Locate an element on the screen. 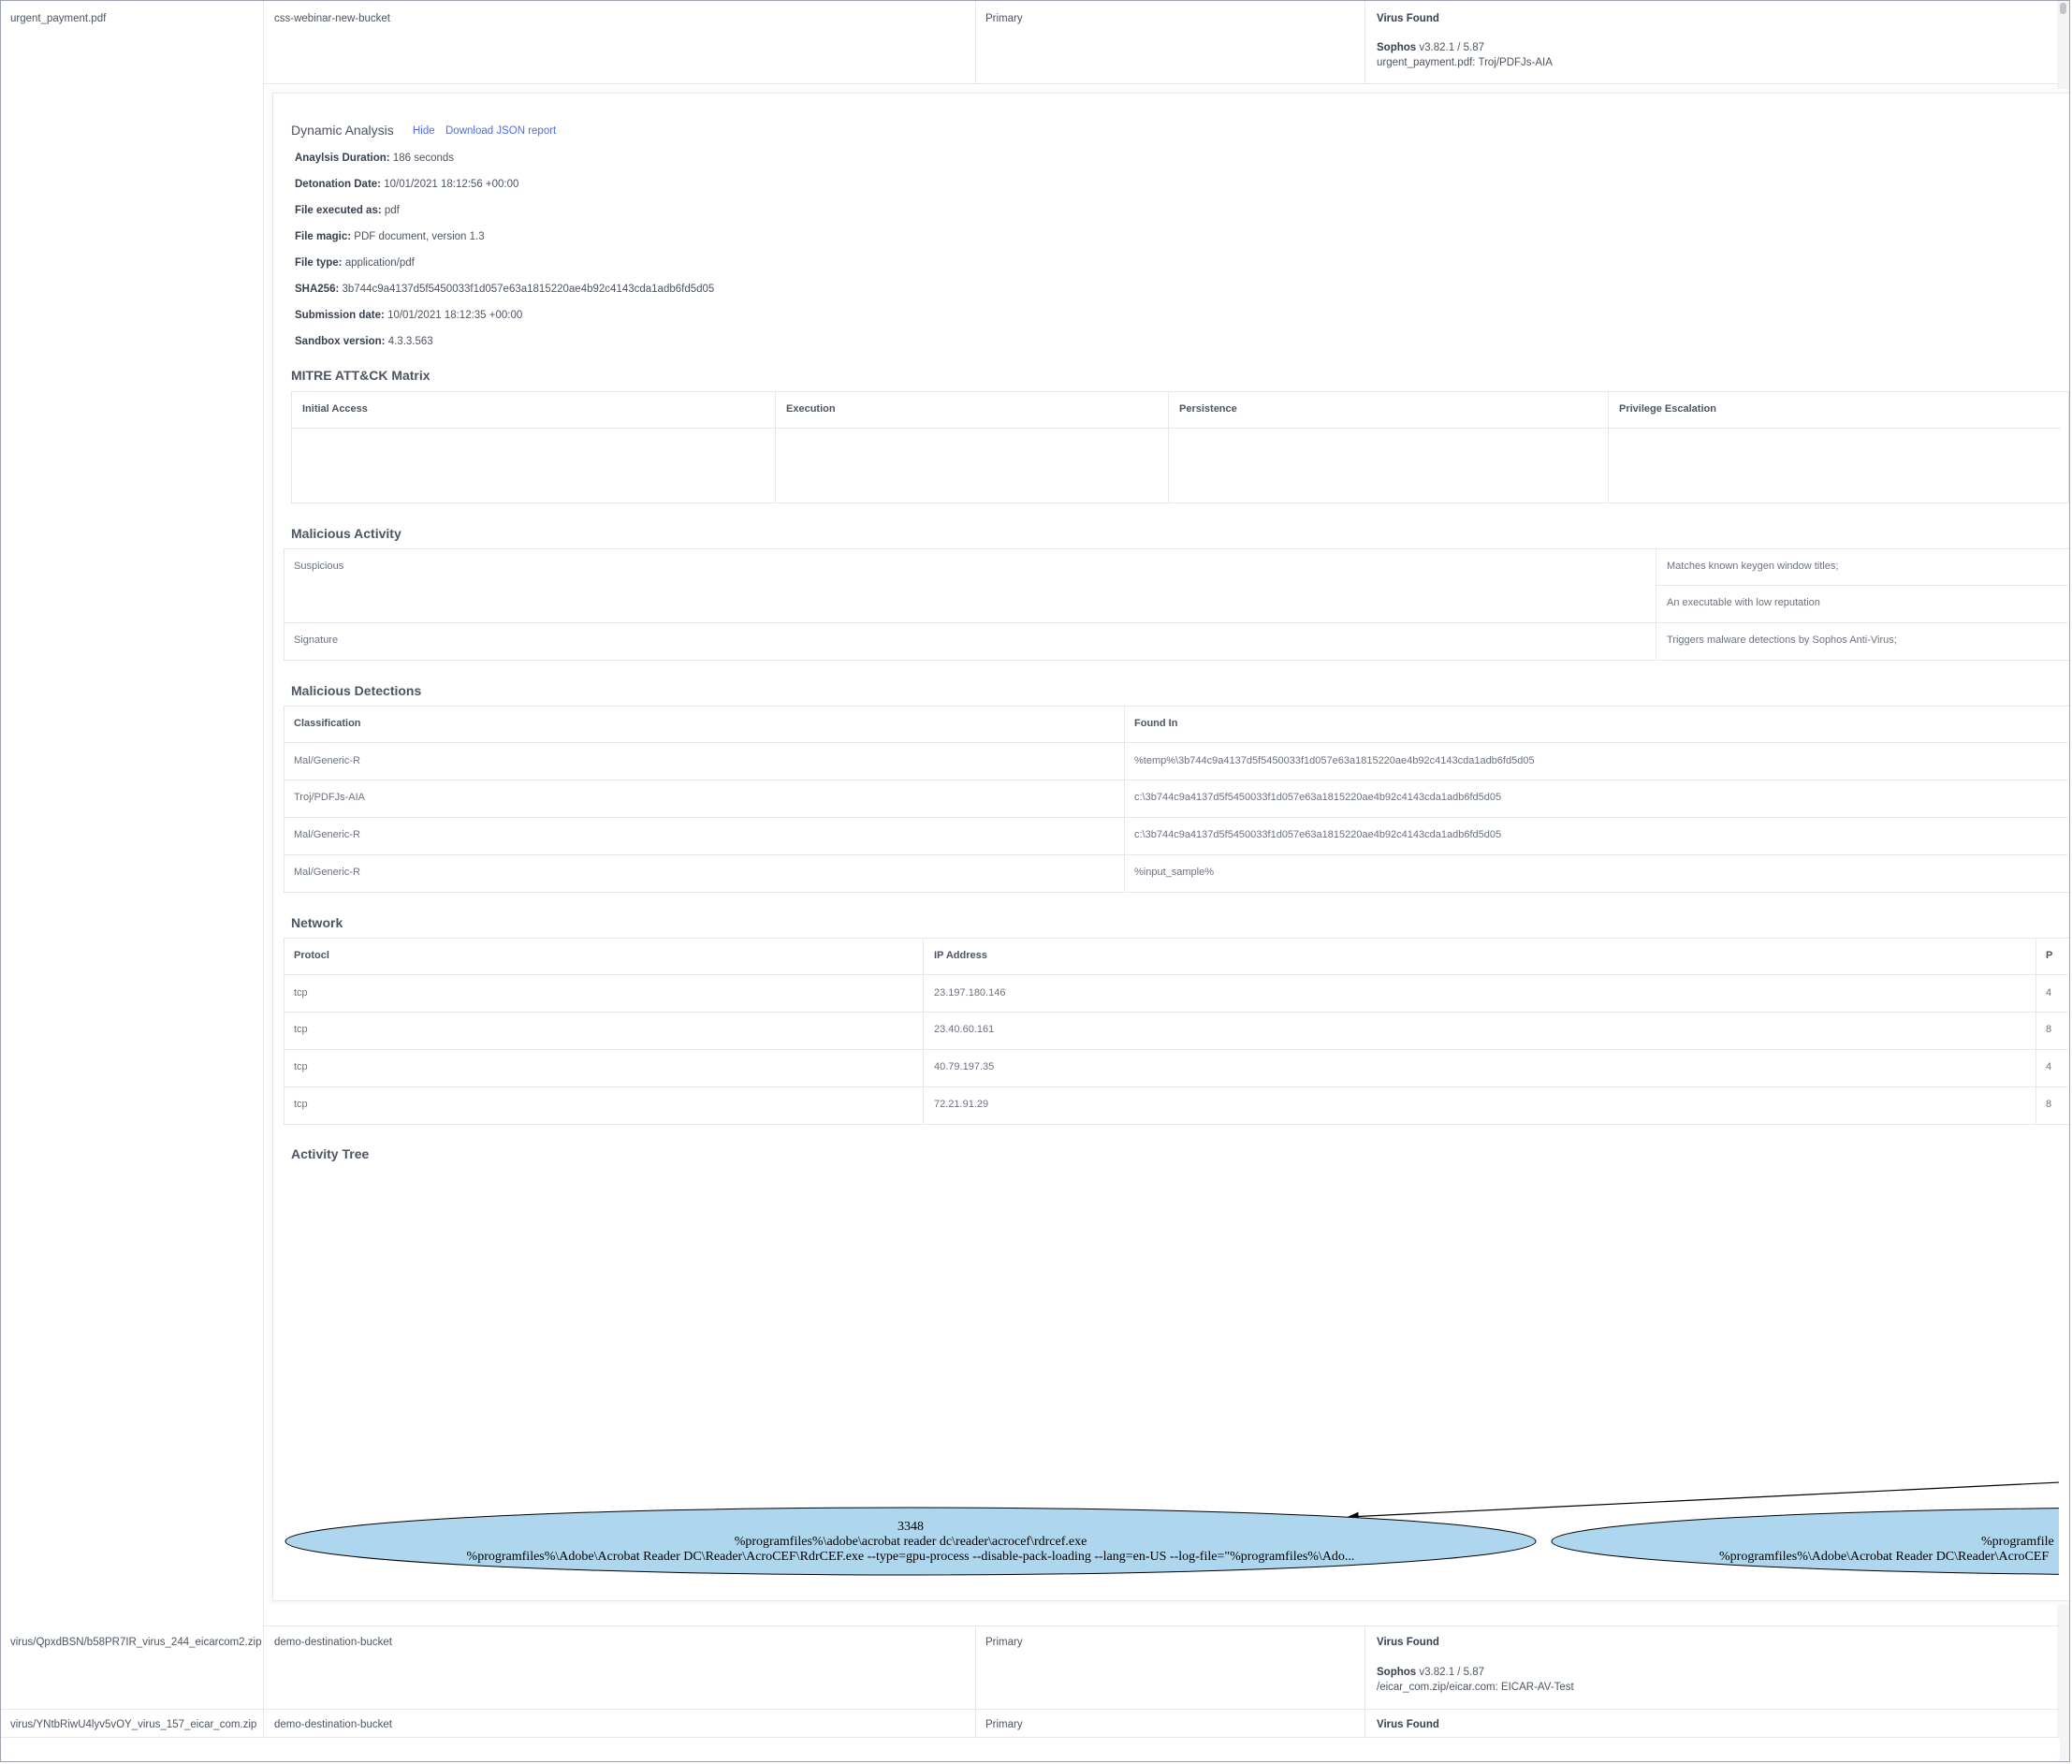  bottom-edge is located at coordinates (1030, 1749).